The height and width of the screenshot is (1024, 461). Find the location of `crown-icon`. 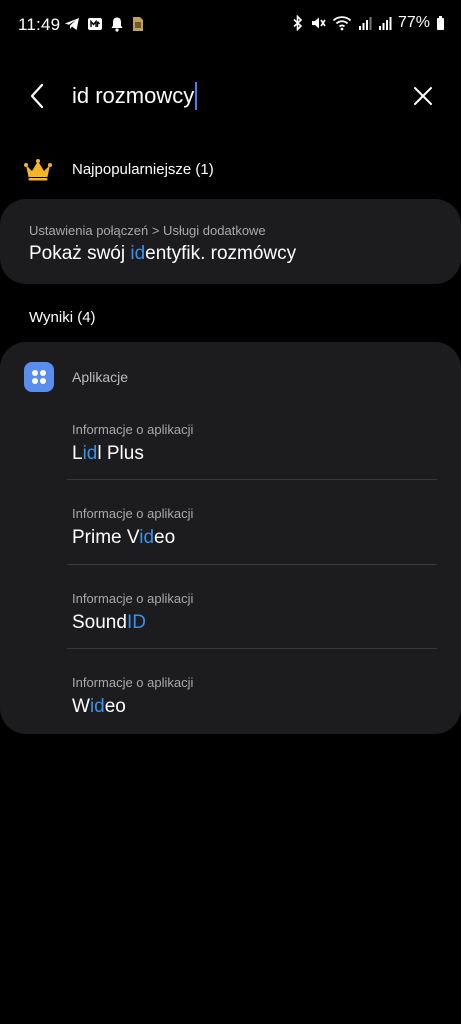

crown-icon is located at coordinates (38, 170).